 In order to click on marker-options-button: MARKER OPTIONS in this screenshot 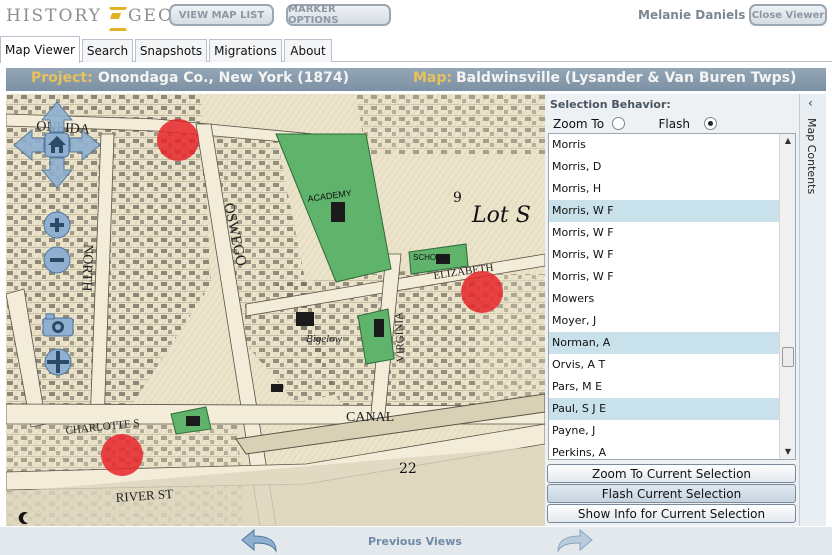, I will do `click(338, 15)`.